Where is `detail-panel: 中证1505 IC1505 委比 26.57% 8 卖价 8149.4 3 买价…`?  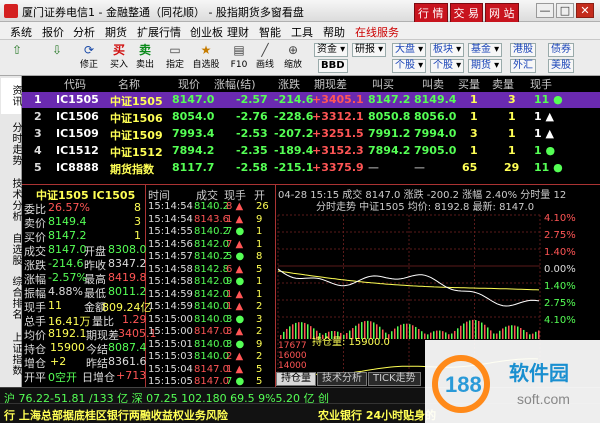 detail-panel: 中证1505 IC1505 委比 26.57% 8 卖价 8149.4 3 买价… is located at coordinates (89, 285).